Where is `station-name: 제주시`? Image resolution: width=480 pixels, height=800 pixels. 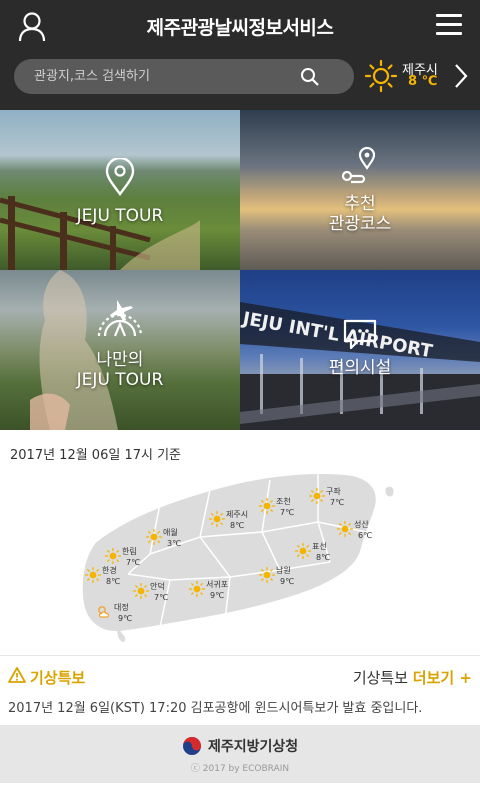 station-name: 제주시 is located at coordinates (237, 514).